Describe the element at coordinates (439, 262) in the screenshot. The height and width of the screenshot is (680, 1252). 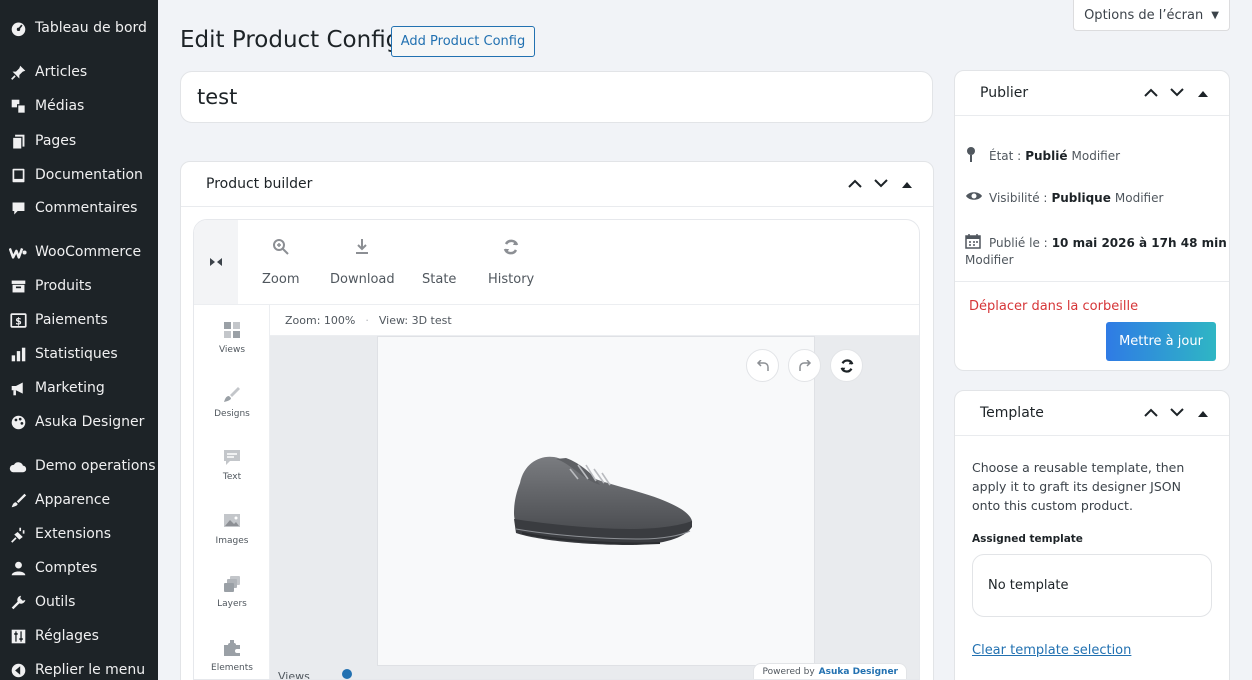
I see `state-tool-button: State` at that location.